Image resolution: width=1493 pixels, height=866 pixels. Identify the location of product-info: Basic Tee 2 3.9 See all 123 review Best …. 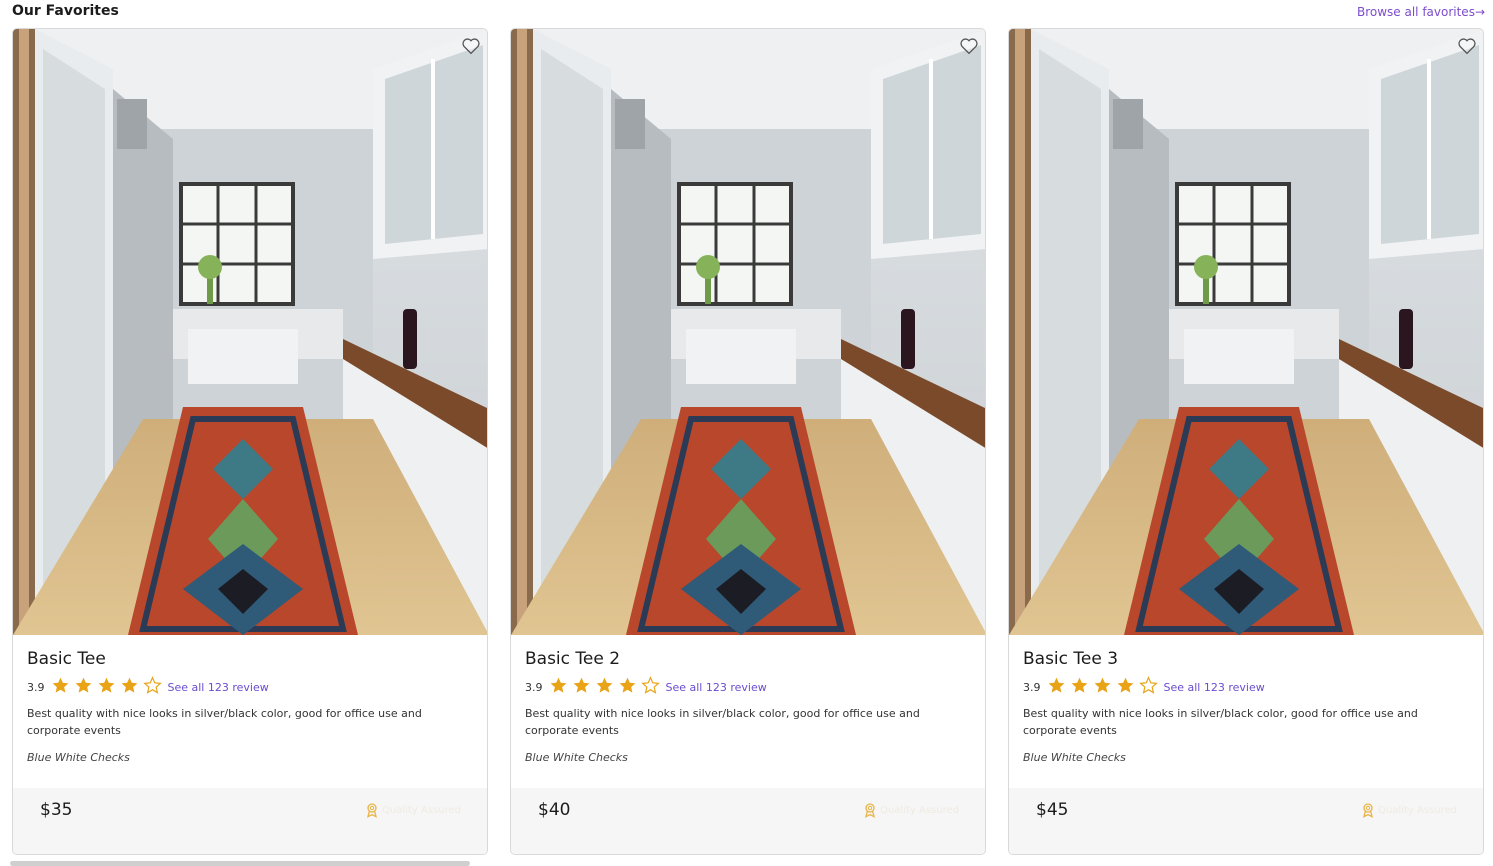
(748, 706).